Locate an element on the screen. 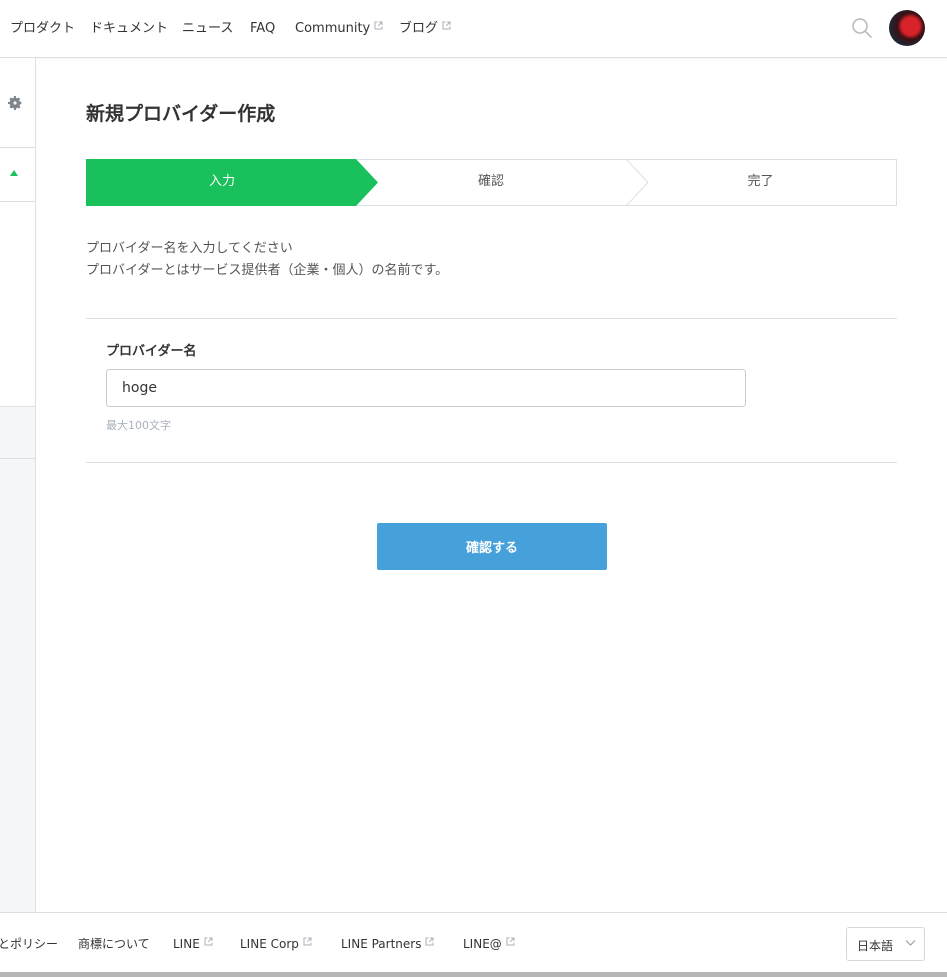 This screenshot has height=977, width=947. nav-item-news: ニュース is located at coordinates (207, 29).